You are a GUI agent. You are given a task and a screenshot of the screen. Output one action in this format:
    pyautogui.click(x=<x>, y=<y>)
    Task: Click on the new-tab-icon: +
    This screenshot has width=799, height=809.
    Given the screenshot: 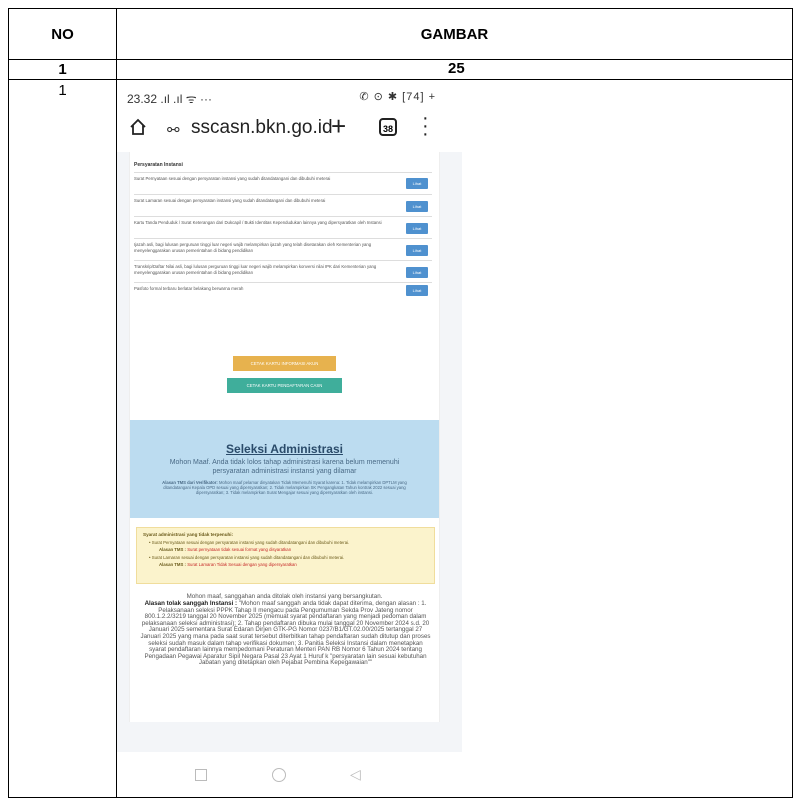 What is the action you would take?
    pyautogui.click(x=338, y=126)
    